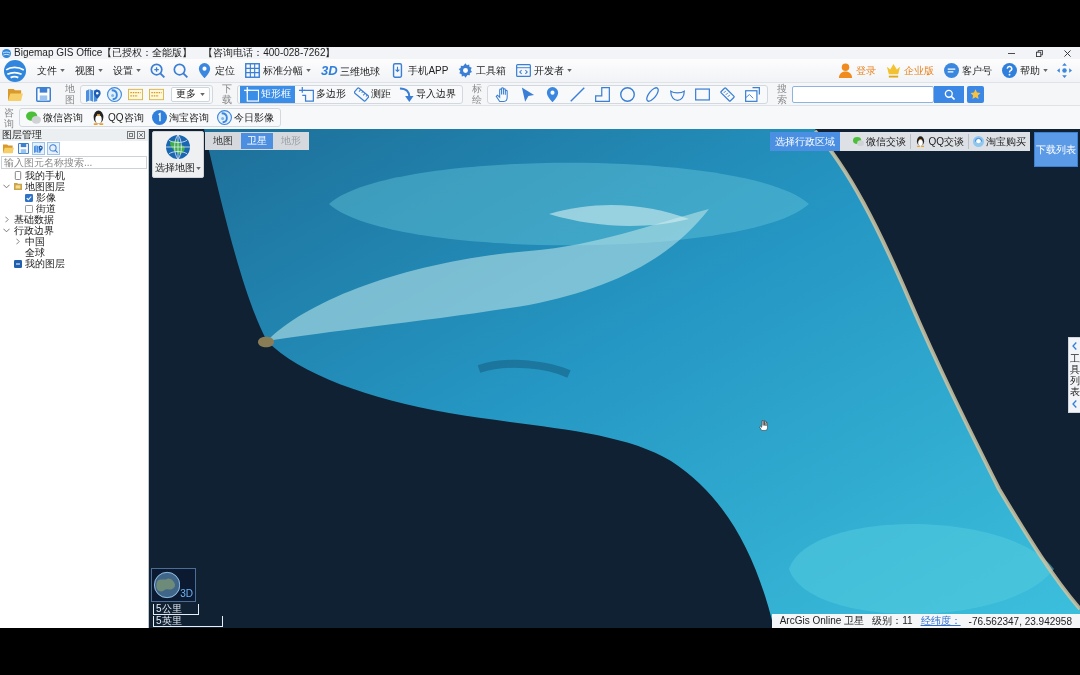  Describe the element at coordinates (223, 141) in the screenshot. I see `map-type-tab: 地图` at that location.